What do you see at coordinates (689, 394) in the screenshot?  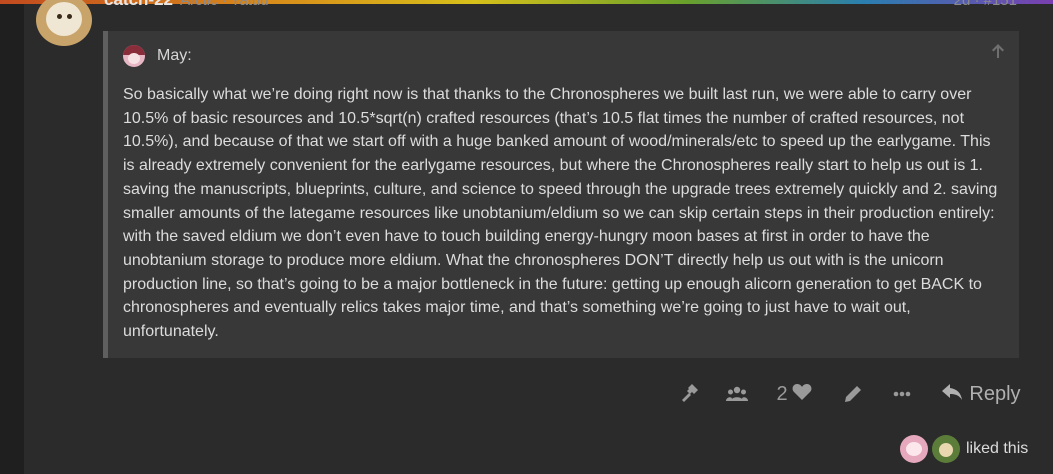 I see `hammer-icon` at bounding box center [689, 394].